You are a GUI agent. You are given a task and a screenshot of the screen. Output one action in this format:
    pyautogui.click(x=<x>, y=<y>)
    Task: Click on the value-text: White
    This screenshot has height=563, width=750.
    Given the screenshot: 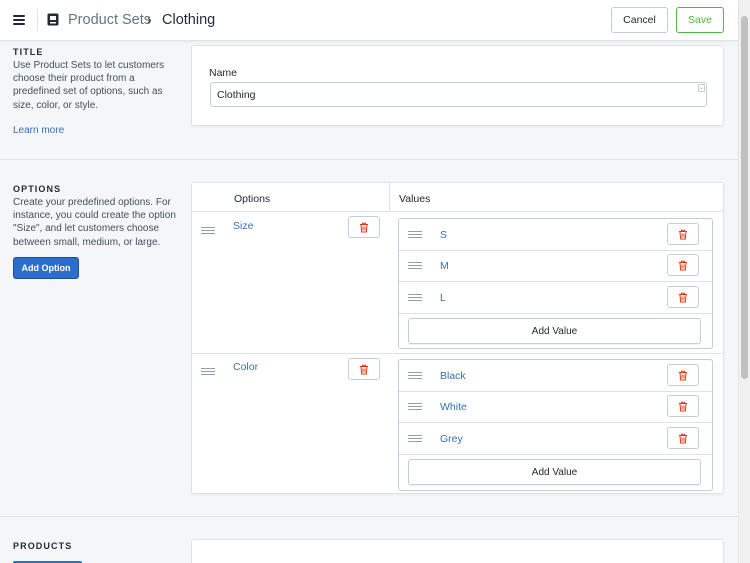 What is the action you would take?
    pyautogui.click(x=453, y=407)
    